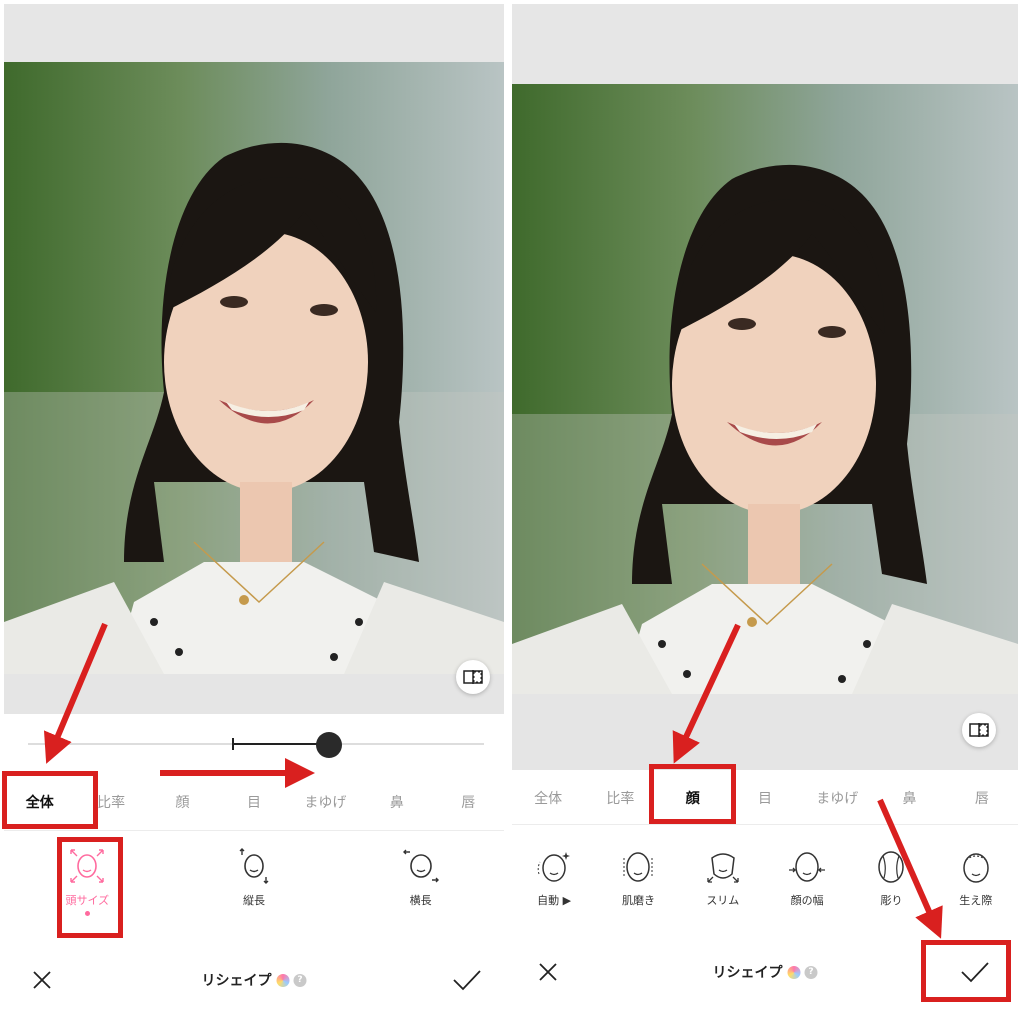 This screenshot has width=1022, height=1020. Describe the element at coordinates (90, 887) in the screenshot. I see `highlight-box-head-size` at that location.